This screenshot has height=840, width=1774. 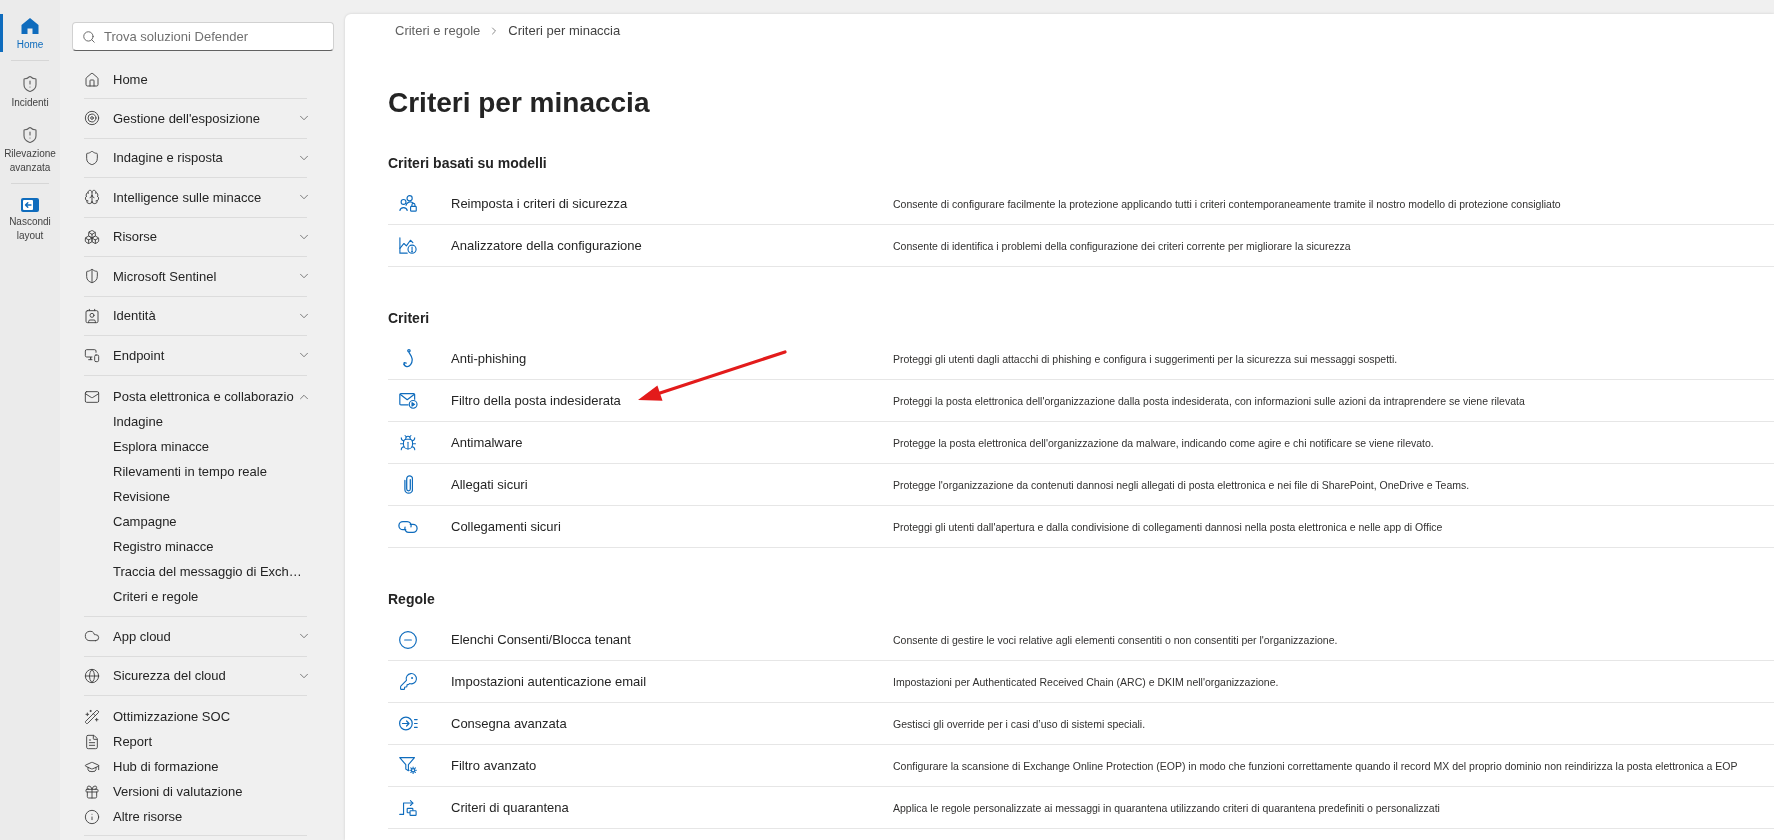 I want to click on policy-link: Elenchi Consenti/Blocca tenant, so click(x=541, y=639).